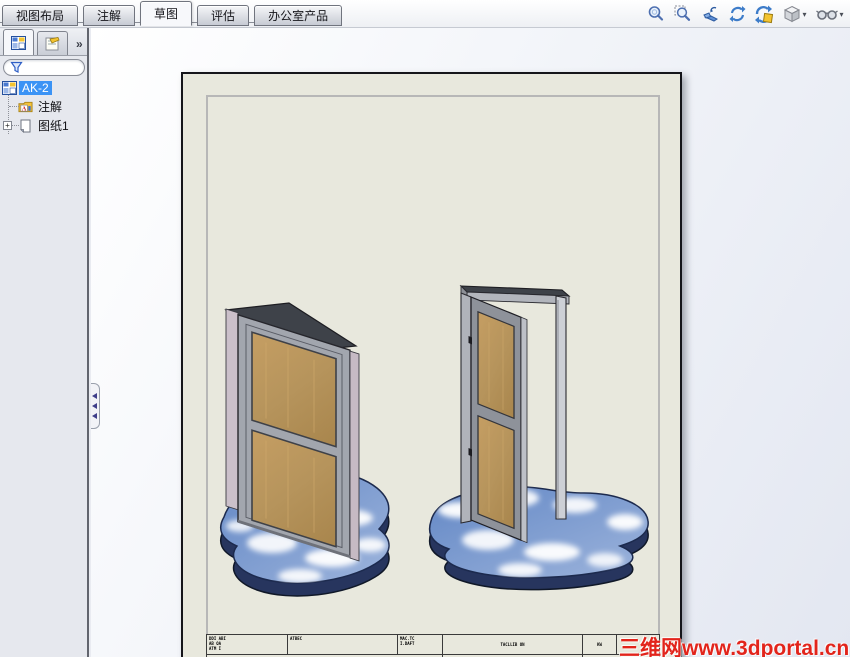 The width and height of the screenshot is (850, 657). I want to click on annotations-folder-icon: A, so click(25, 106).